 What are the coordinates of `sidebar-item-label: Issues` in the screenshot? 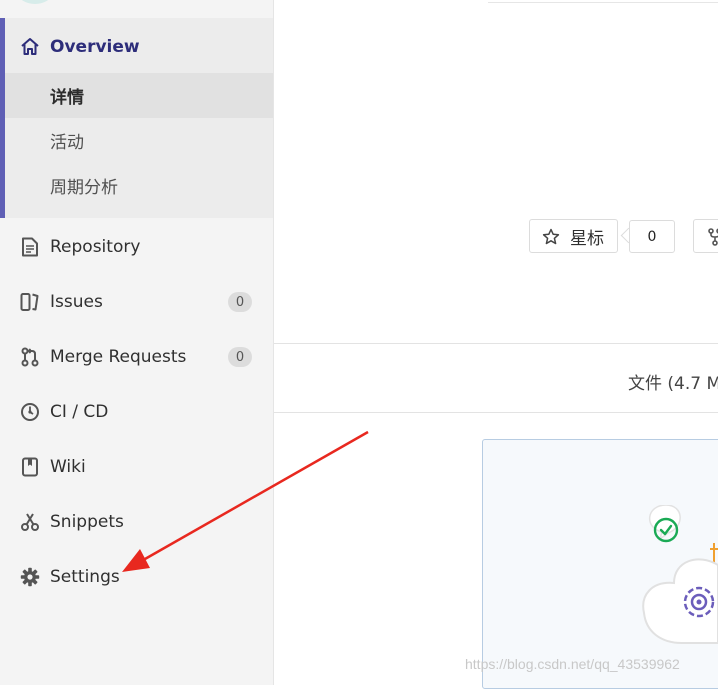 It's located at (76, 302).